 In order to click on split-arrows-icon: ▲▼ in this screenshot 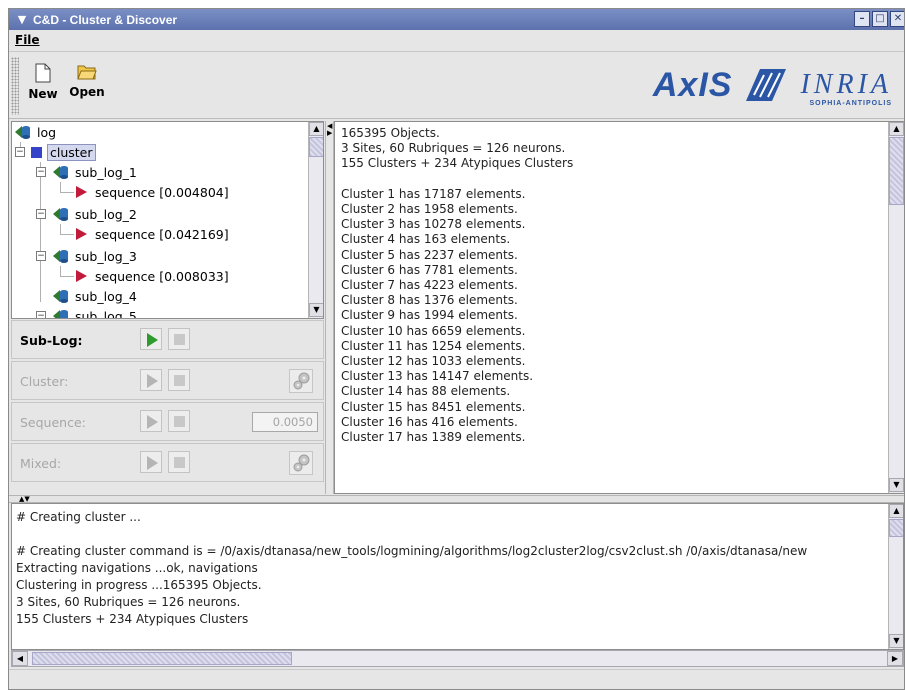, I will do `click(24, 499)`.